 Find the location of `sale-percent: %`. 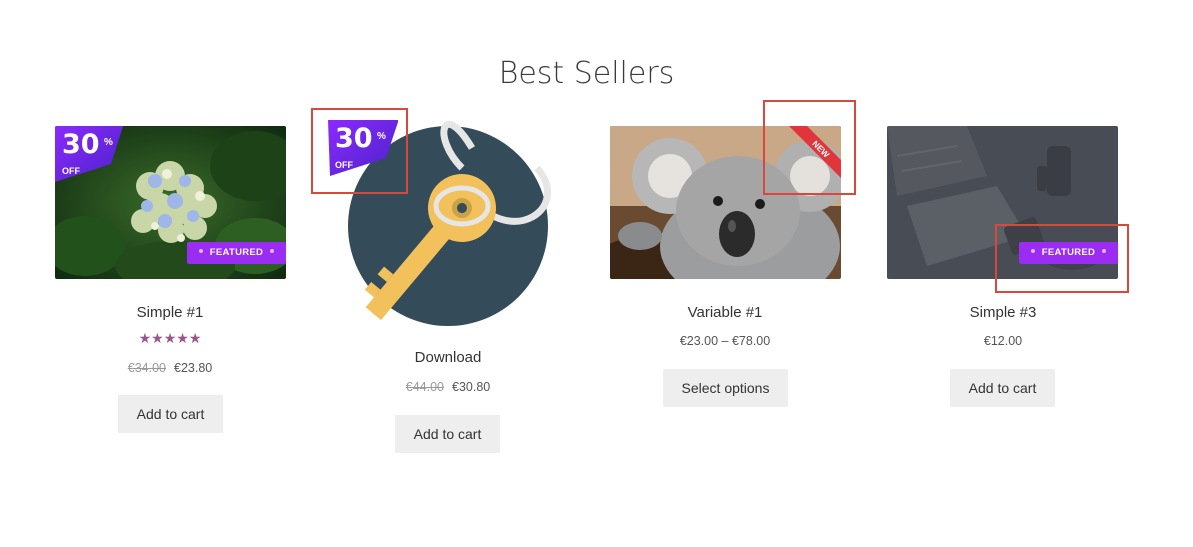

sale-percent: % is located at coordinates (108, 142).